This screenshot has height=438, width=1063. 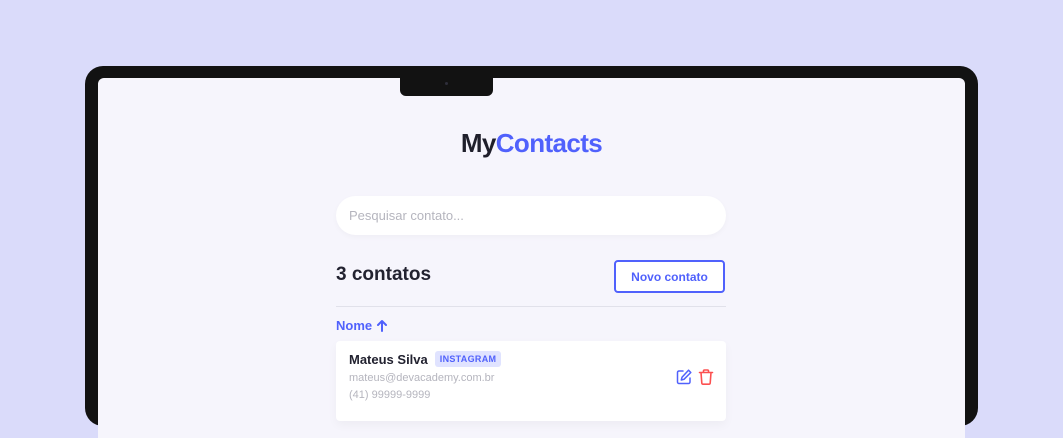 I want to click on search-input, so click(x=531, y=215).